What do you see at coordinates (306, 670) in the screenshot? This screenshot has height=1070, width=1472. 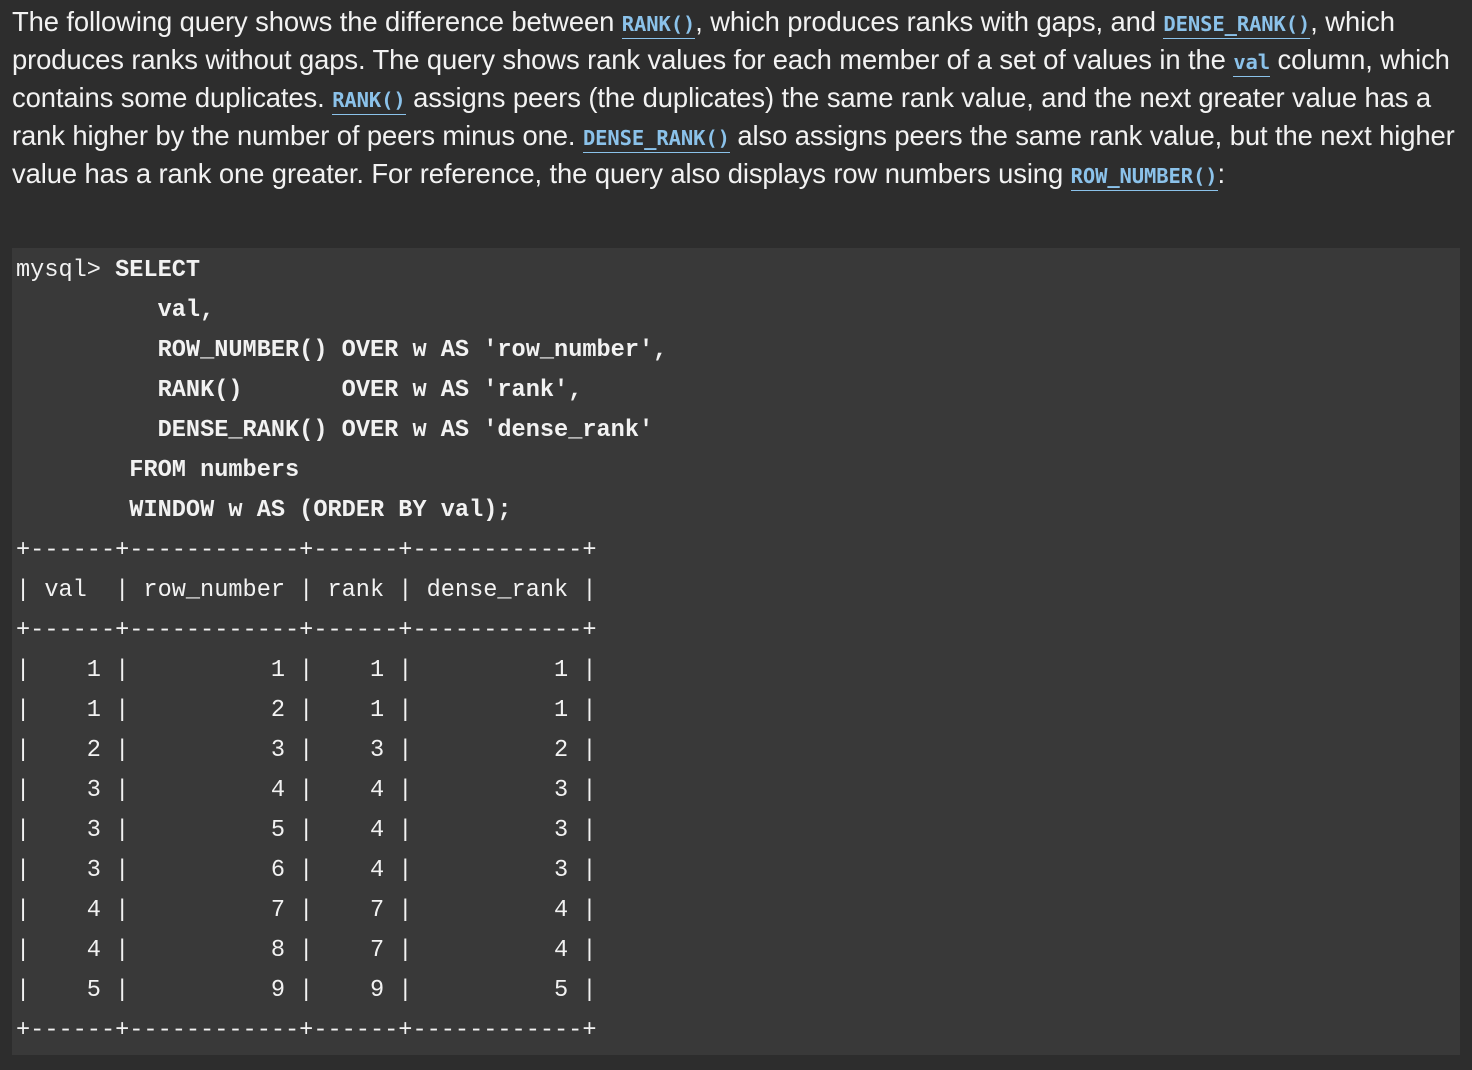 I see `result-row: | 1 | 1 | 1 | 1 |` at bounding box center [306, 670].